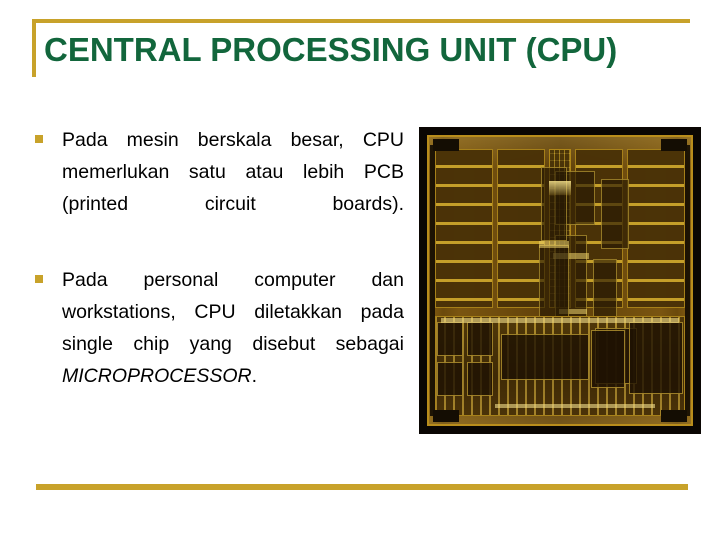 This screenshot has height=540, width=720. Describe the element at coordinates (560, 366) in the screenshot. I see `die-io-pad-region` at that location.